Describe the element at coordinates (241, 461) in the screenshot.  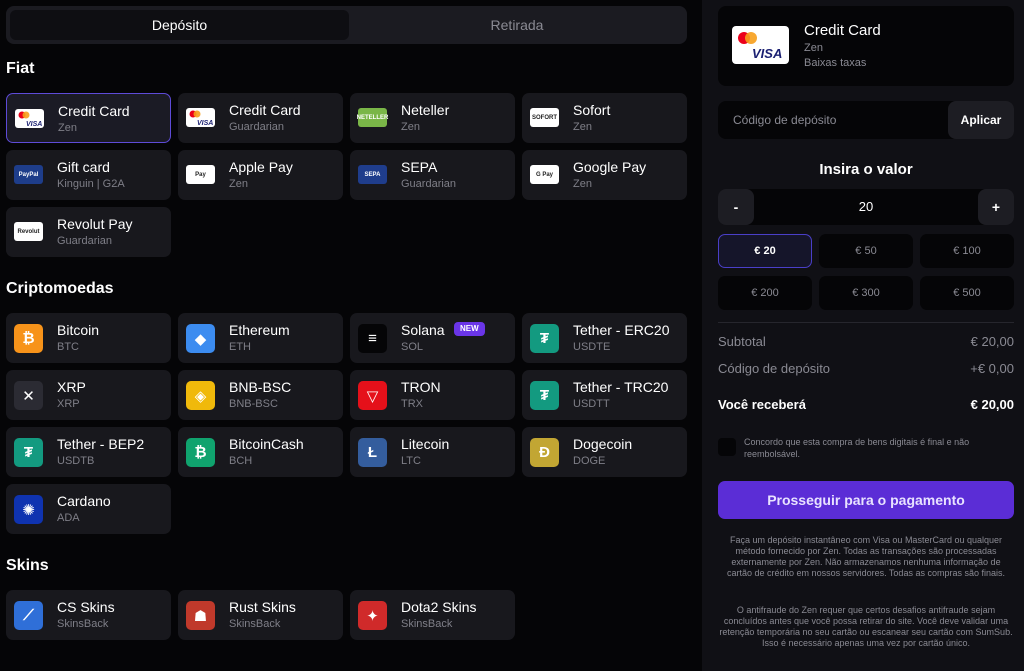
I see `payment-method-provider: BCH` at that location.